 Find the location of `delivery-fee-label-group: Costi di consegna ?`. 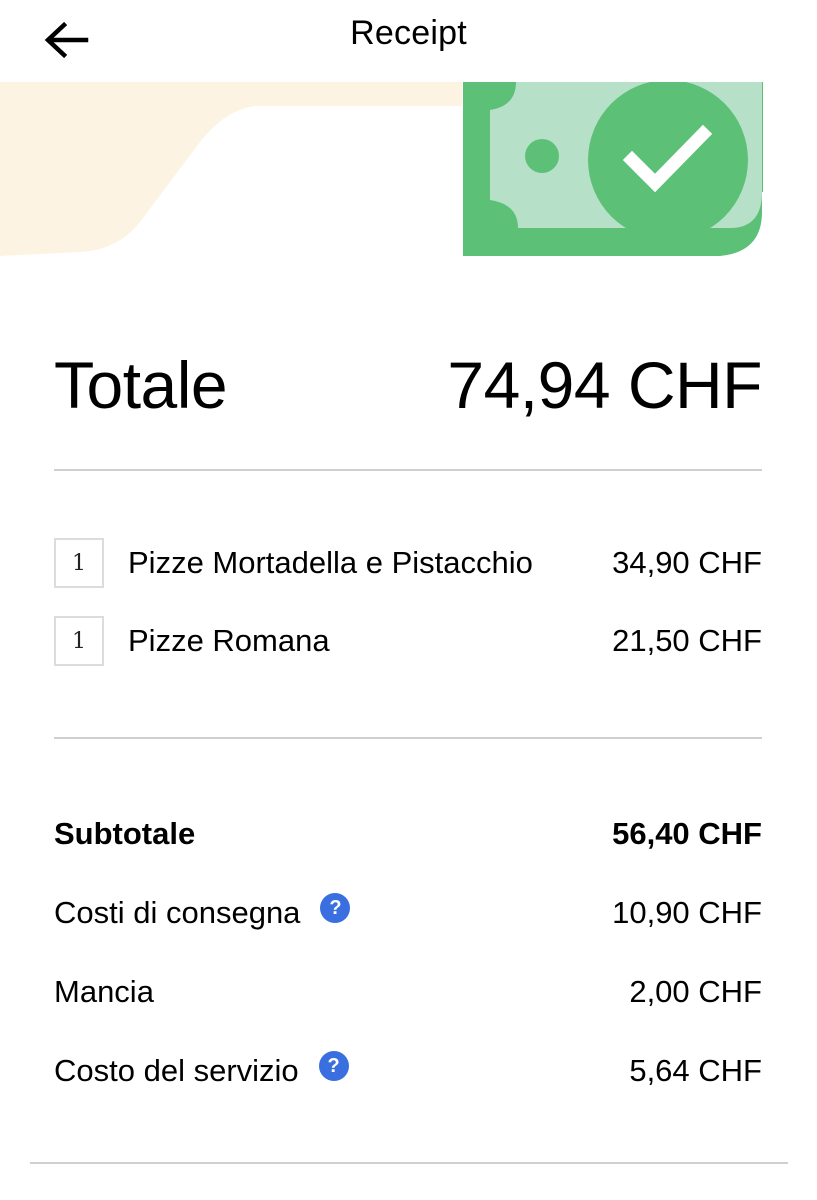

delivery-fee-label-group: Costi di consegna ? is located at coordinates (202, 912).